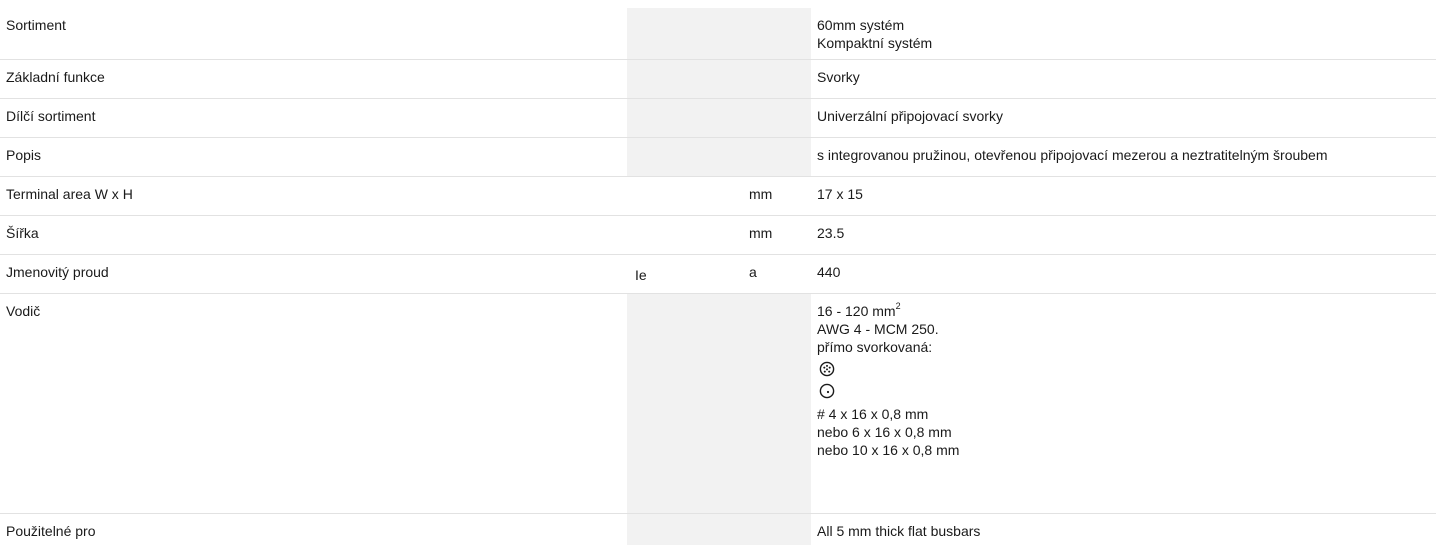  Describe the element at coordinates (1123, 190) in the screenshot. I see `row-value: 17 x 15` at that location.